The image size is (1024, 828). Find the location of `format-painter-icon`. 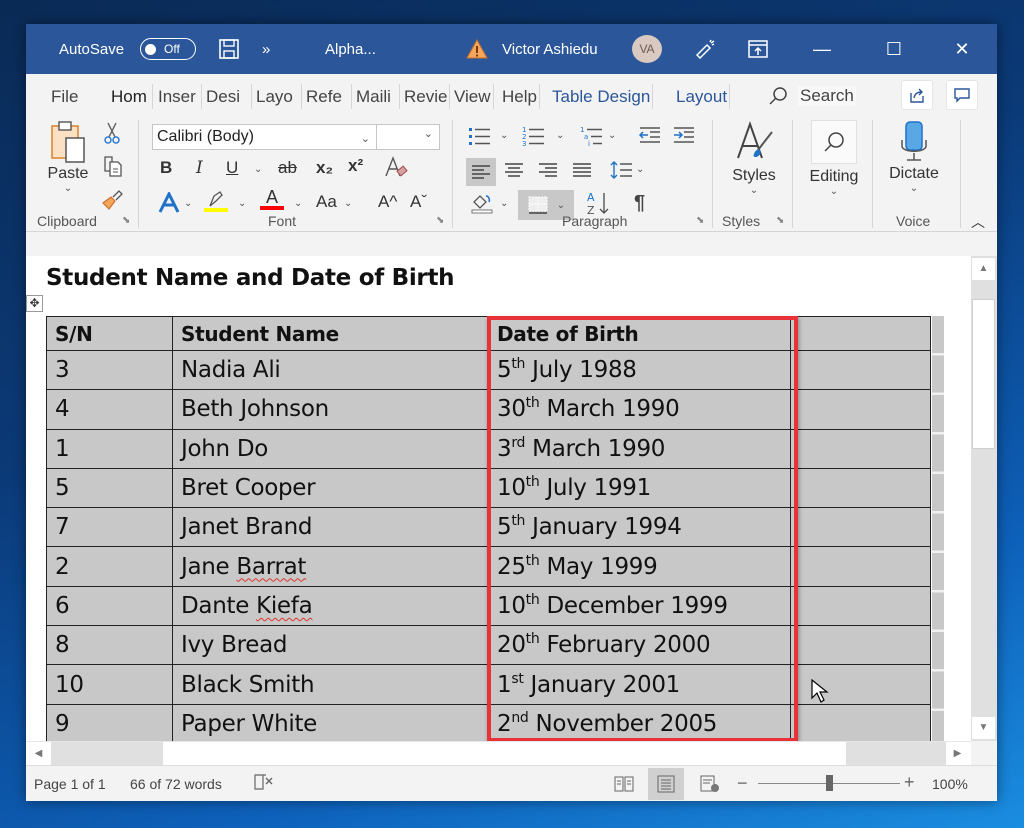

format-painter-icon is located at coordinates (112, 200).